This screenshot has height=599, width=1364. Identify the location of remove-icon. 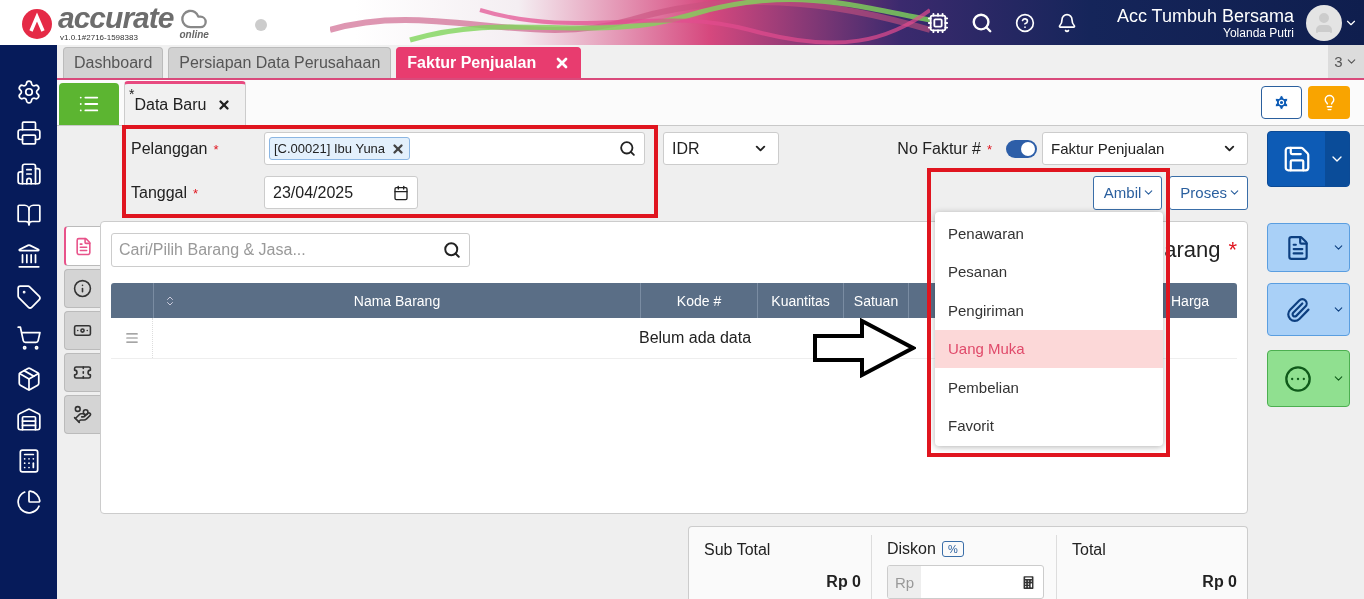
(398, 148).